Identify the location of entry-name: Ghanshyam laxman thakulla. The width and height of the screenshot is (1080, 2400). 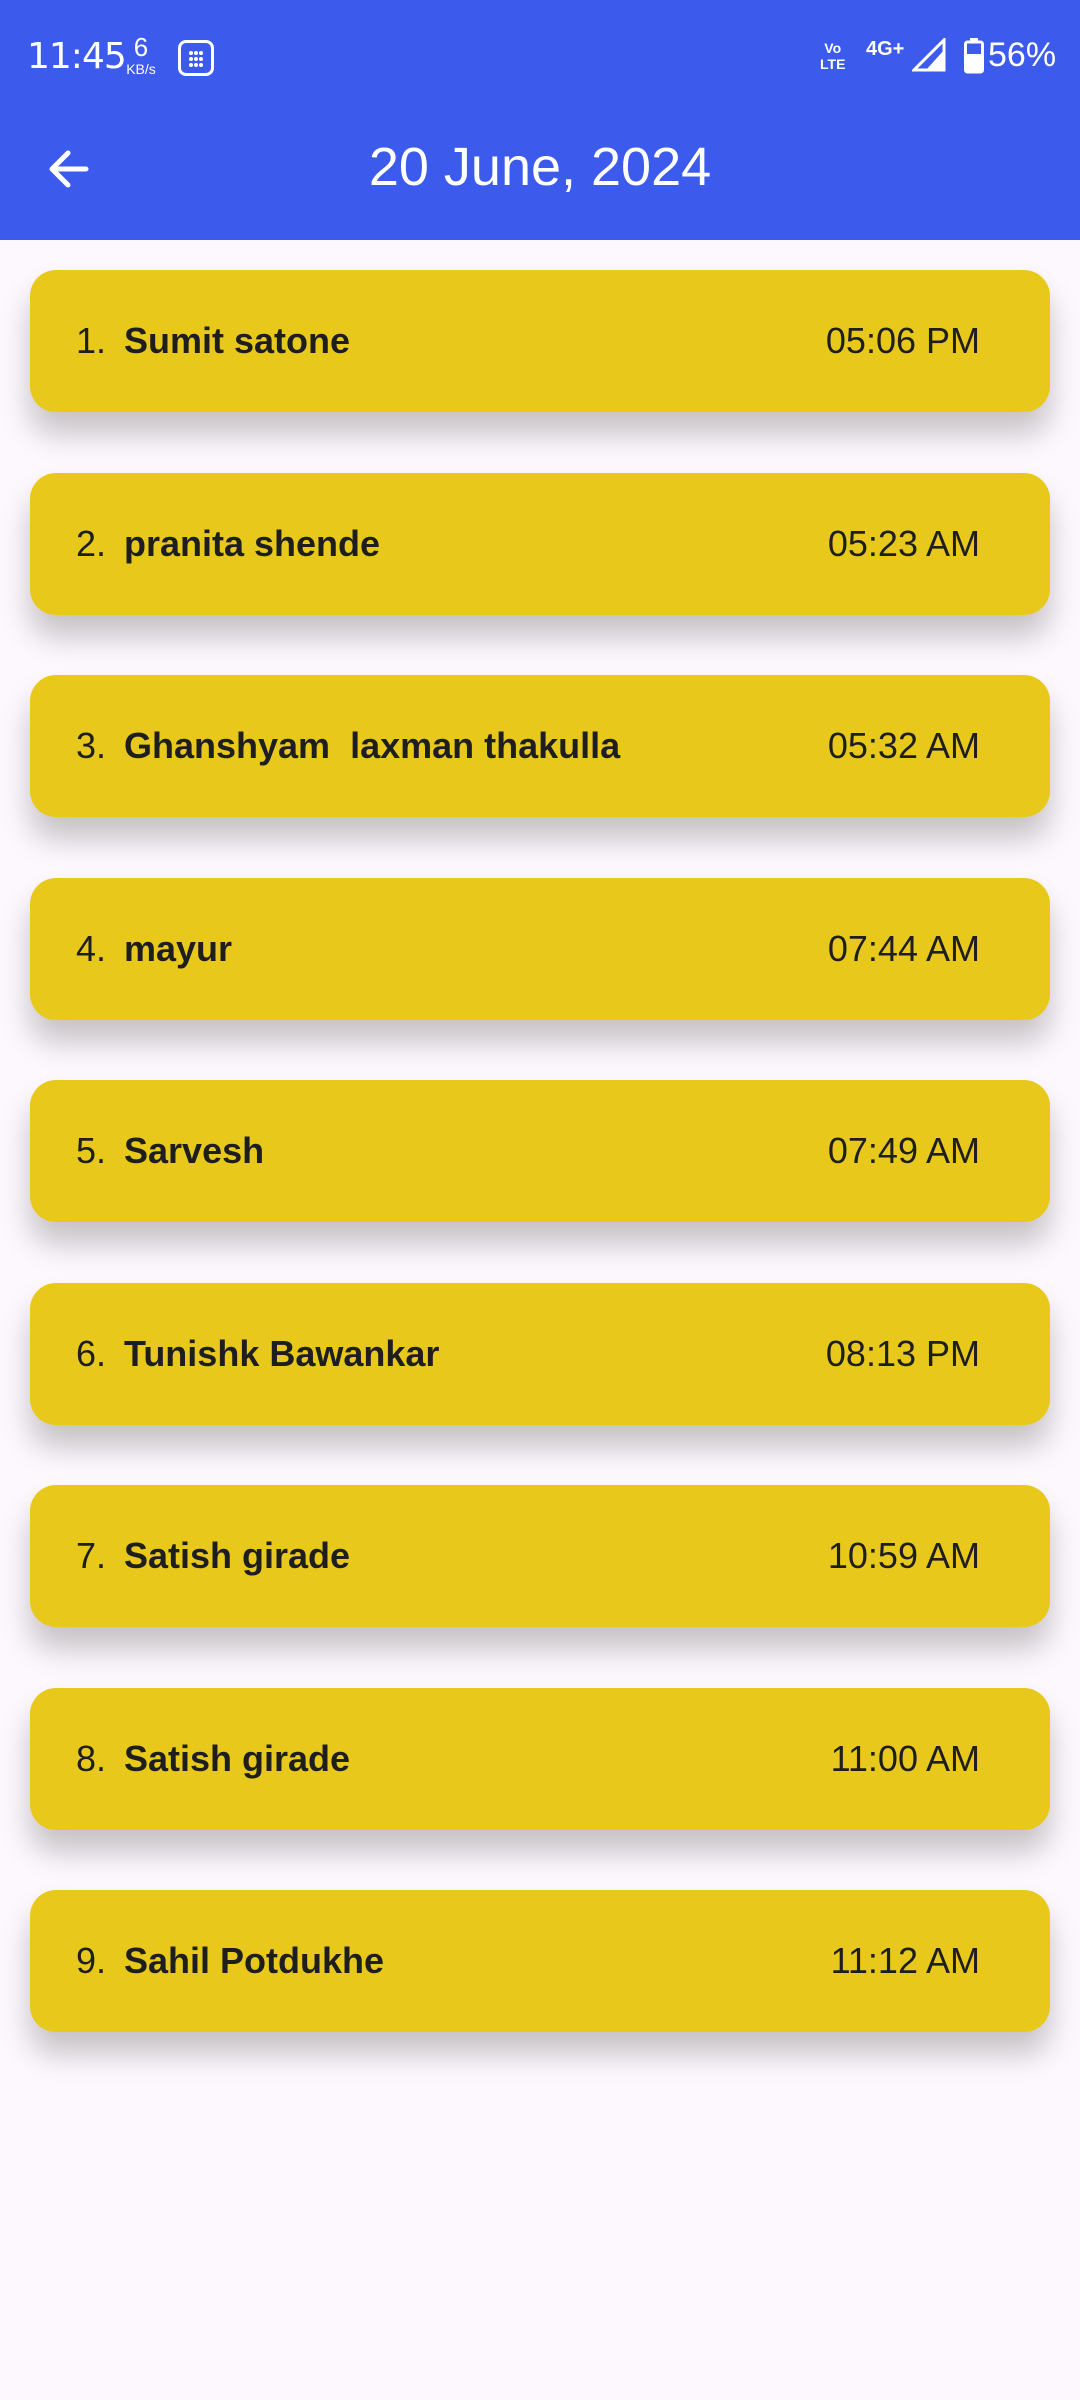
(372, 745).